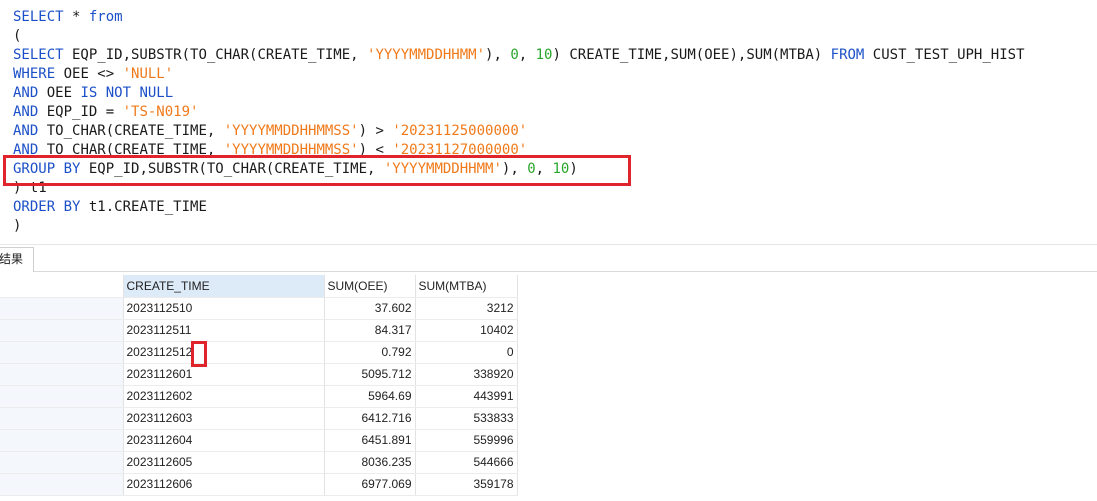 Image resolution: width=1097 pixels, height=501 pixels. I want to click on cell-sum-oee: 5095.712, so click(370, 374).